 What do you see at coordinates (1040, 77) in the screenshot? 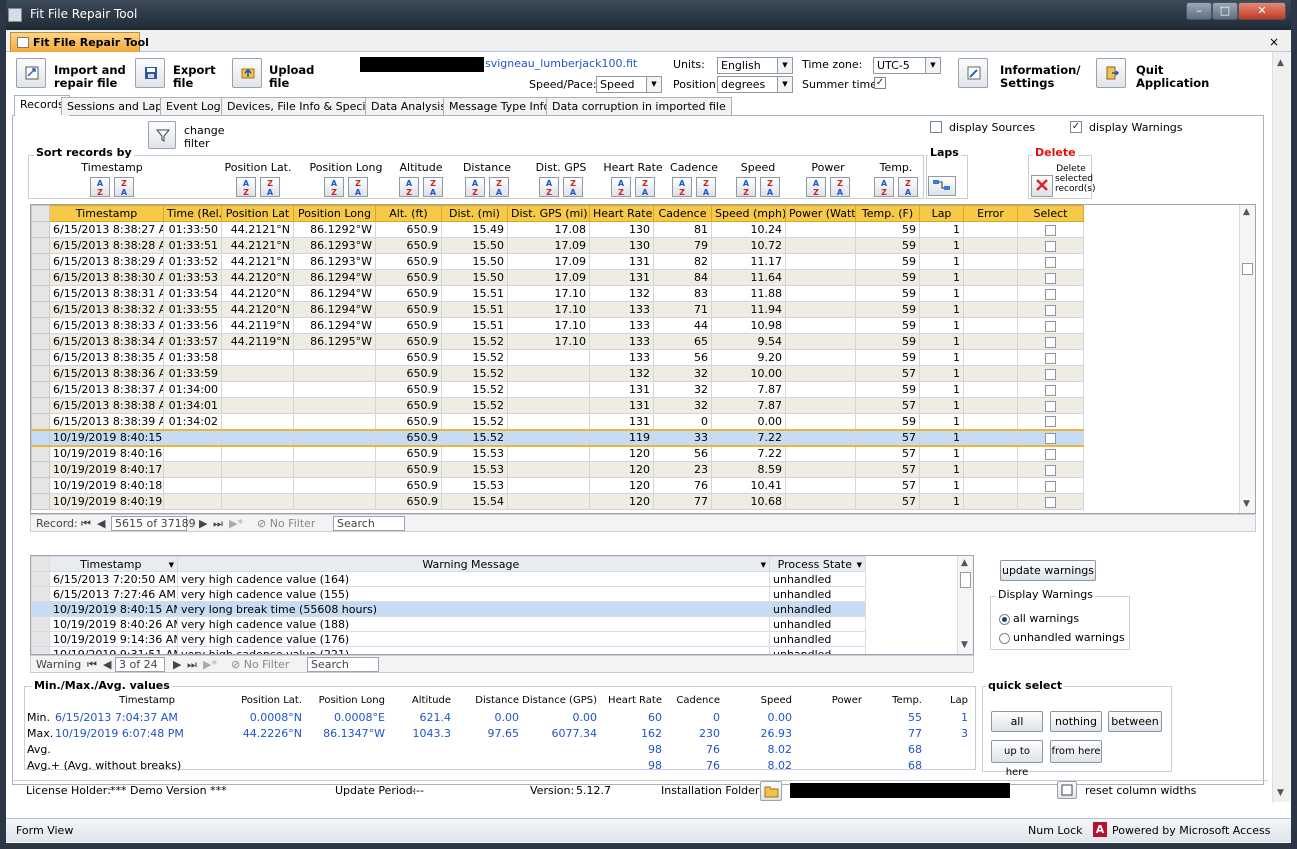
I see `information-button-label: Information/ Settings` at bounding box center [1040, 77].